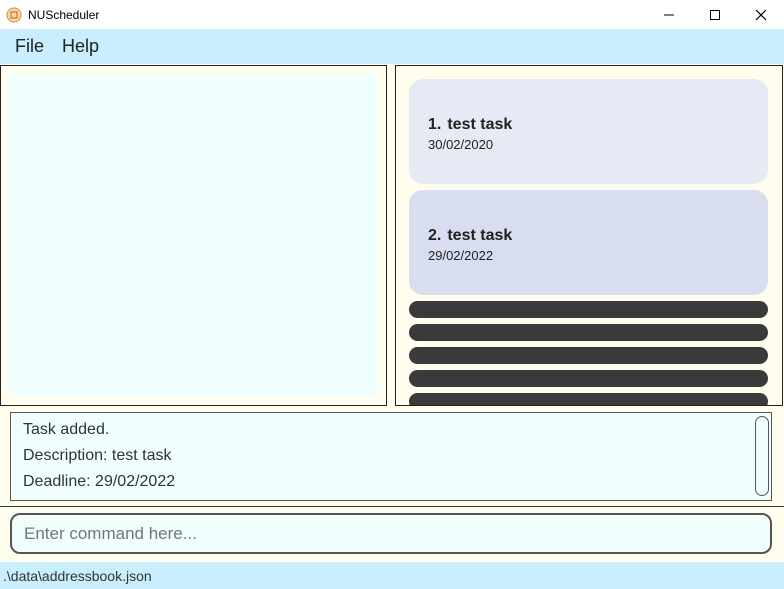  I want to click on minimize-button, so click(669, 14).